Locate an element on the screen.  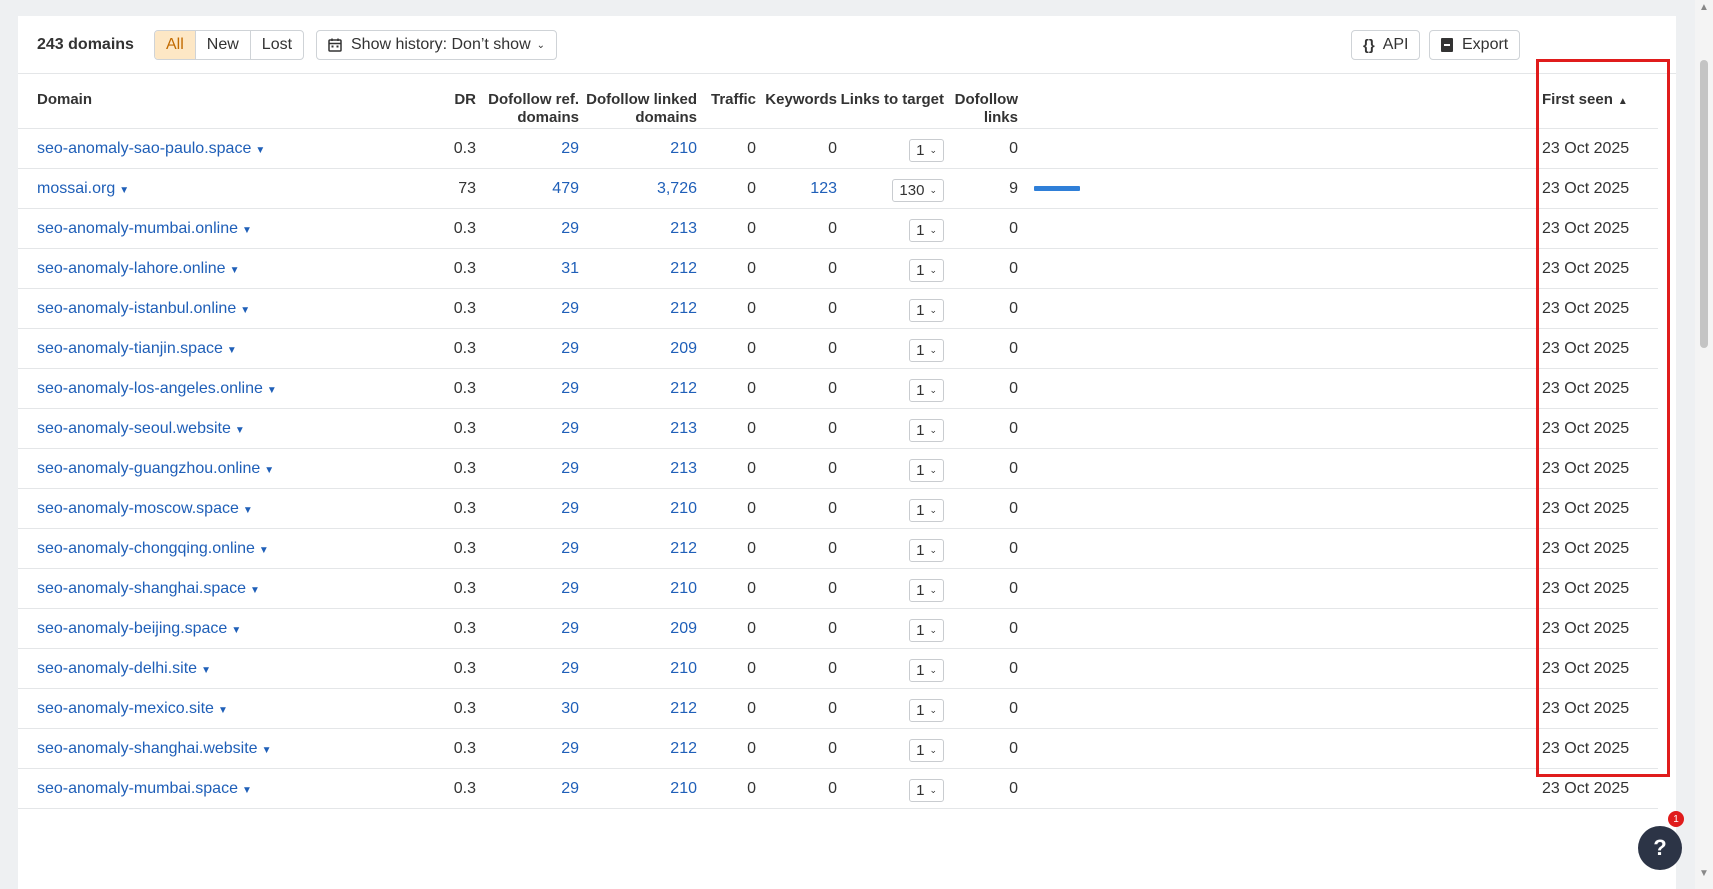
domain-link: seo-anomaly-delhi.site is located at coordinates (117, 668).